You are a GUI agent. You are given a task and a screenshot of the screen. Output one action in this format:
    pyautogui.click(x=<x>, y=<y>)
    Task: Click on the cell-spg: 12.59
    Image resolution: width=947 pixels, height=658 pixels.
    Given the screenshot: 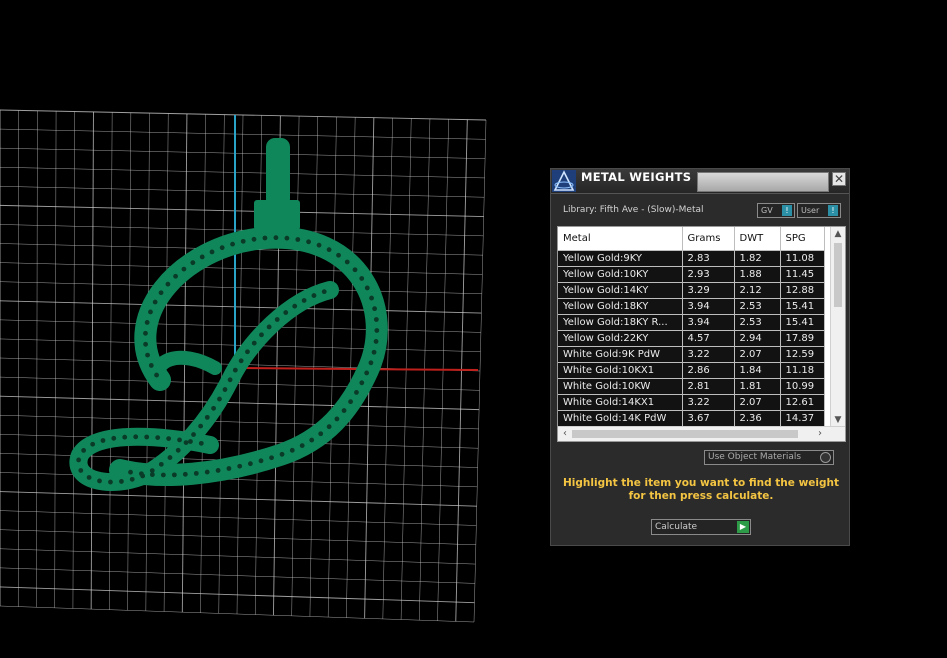 What is the action you would take?
    pyautogui.click(x=802, y=354)
    